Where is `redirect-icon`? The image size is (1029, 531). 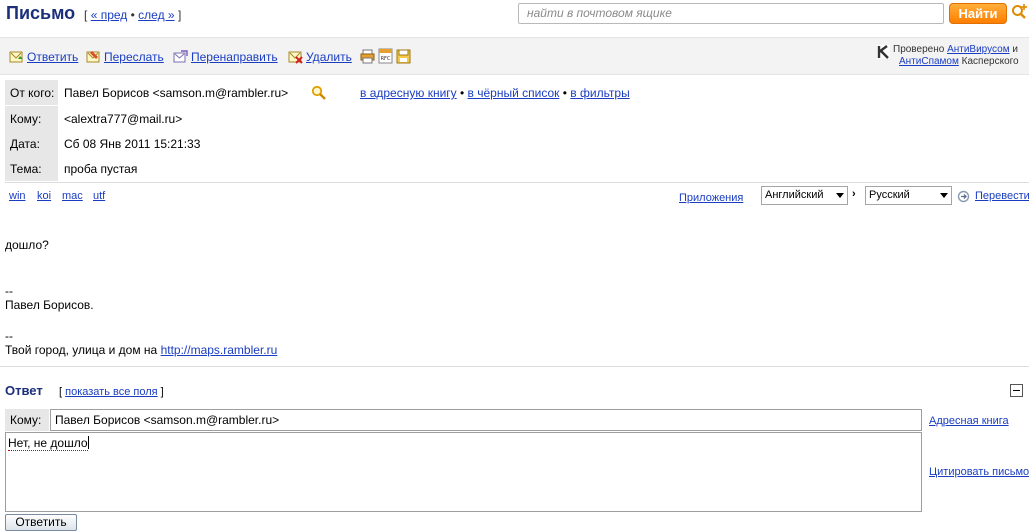 redirect-icon is located at coordinates (180, 56).